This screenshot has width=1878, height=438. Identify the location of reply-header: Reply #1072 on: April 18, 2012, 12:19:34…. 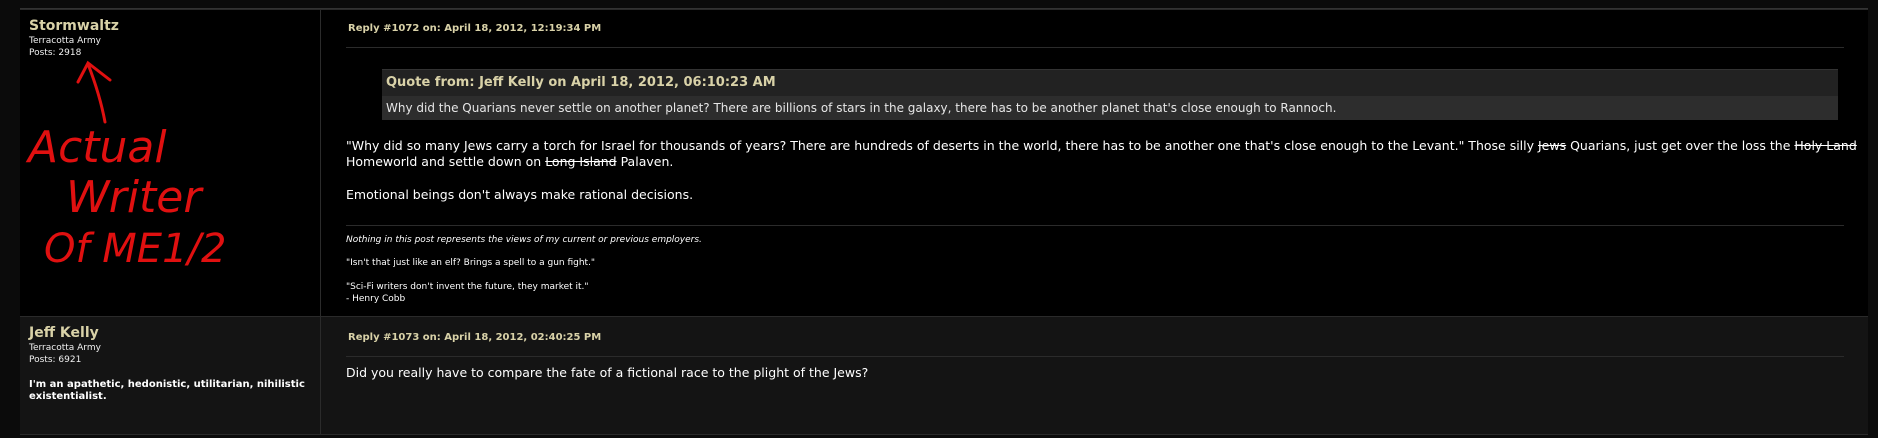
(474, 28).